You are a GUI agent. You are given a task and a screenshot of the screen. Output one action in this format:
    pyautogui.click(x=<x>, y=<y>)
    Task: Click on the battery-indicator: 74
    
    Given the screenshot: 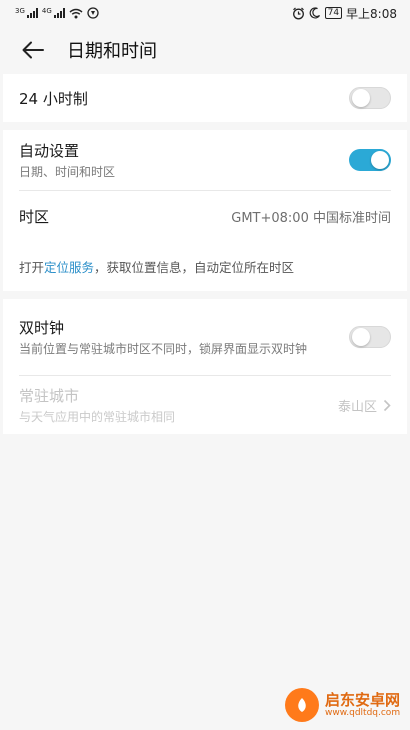 What is the action you would take?
    pyautogui.click(x=333, y=13)
    